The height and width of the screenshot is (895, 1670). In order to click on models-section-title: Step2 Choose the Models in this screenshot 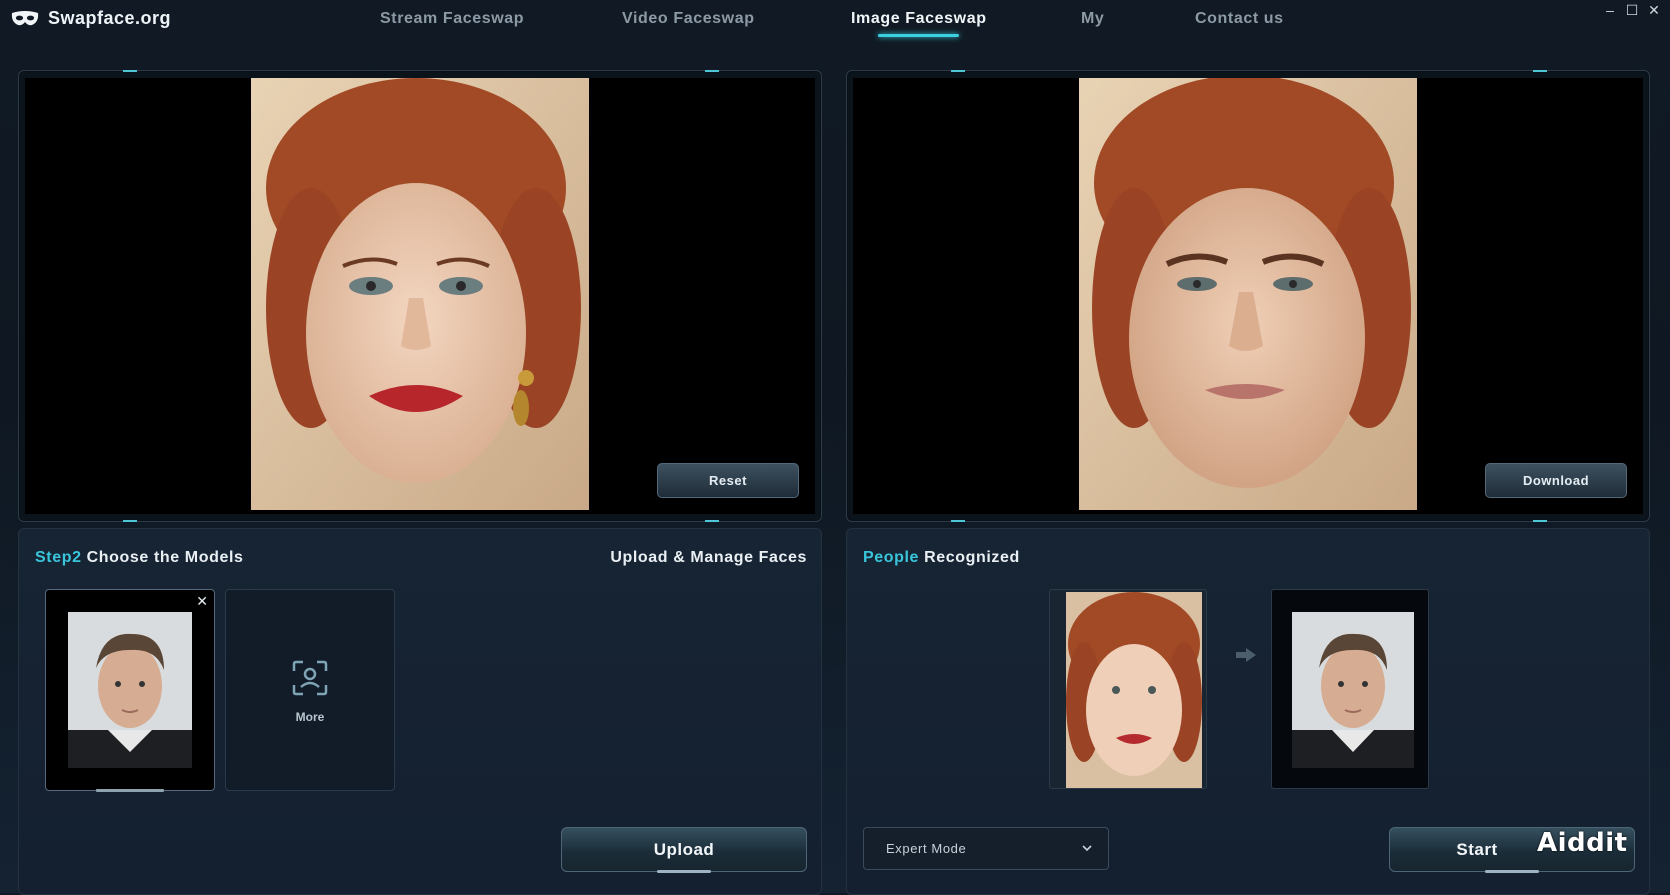, I will do `click(139, 558)`.